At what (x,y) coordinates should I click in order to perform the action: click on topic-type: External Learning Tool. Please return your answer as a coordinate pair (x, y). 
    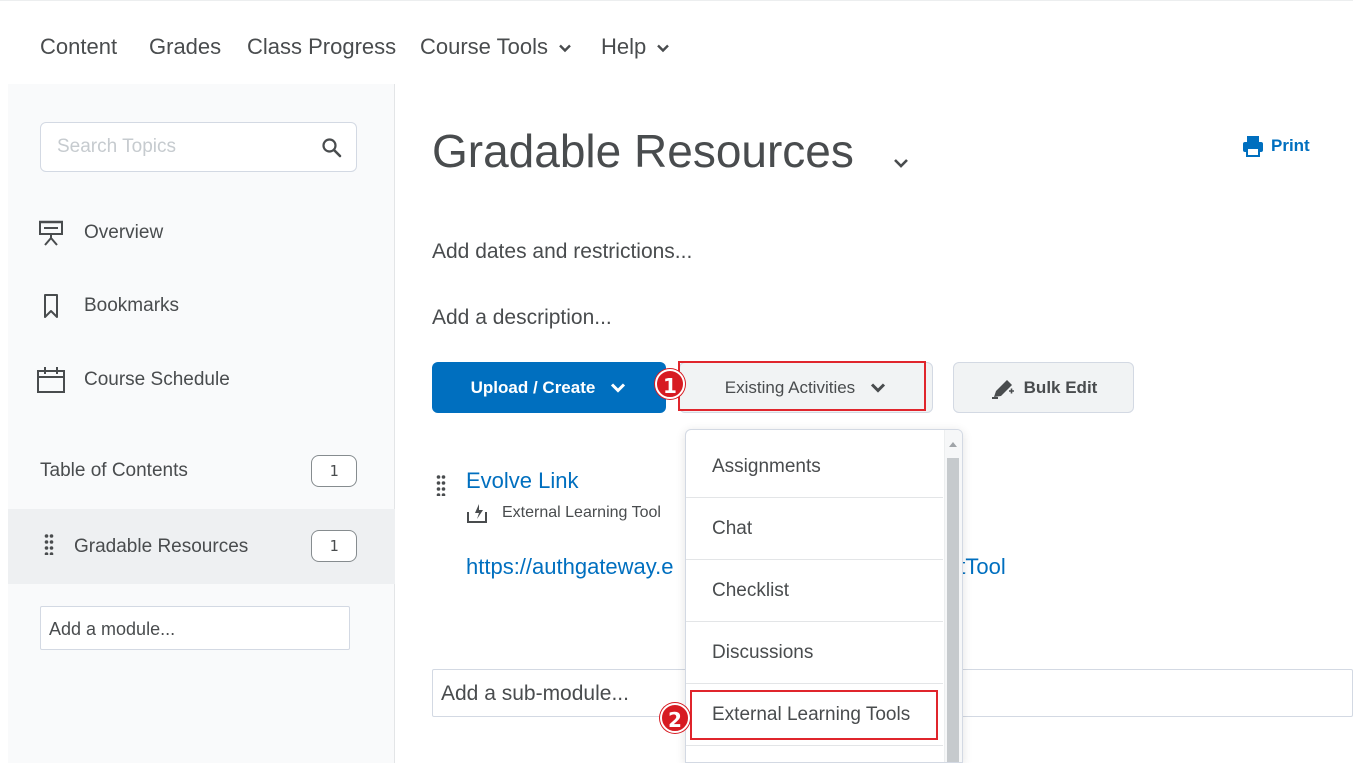
    Looking at the image, I should click on (563, 513).